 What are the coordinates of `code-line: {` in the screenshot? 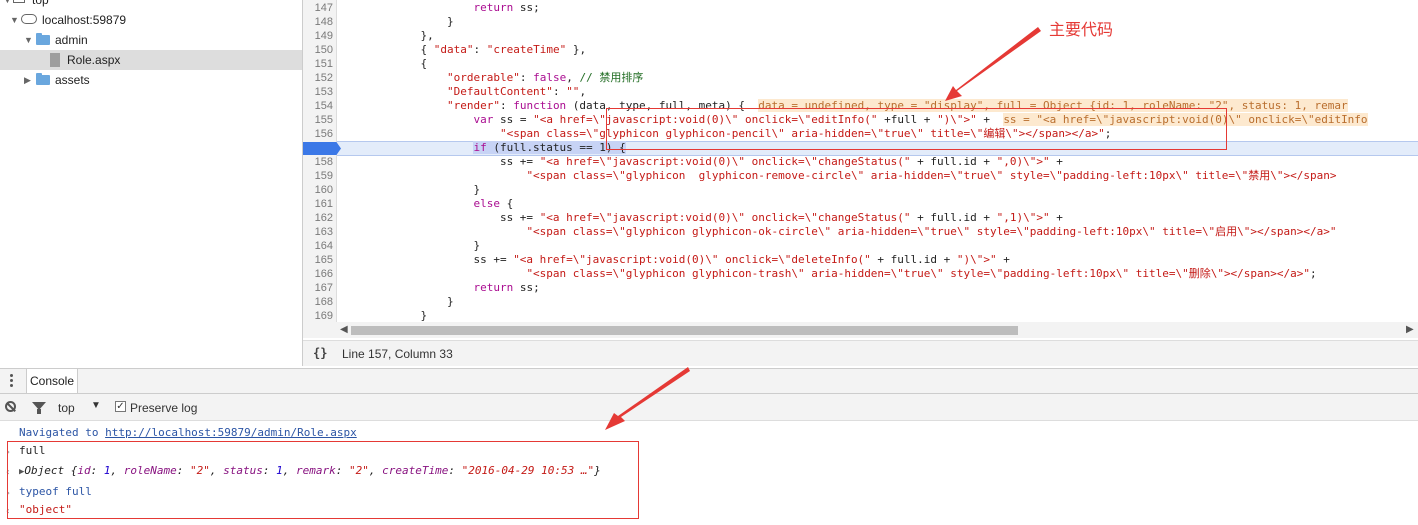 It's located at (384, 64).